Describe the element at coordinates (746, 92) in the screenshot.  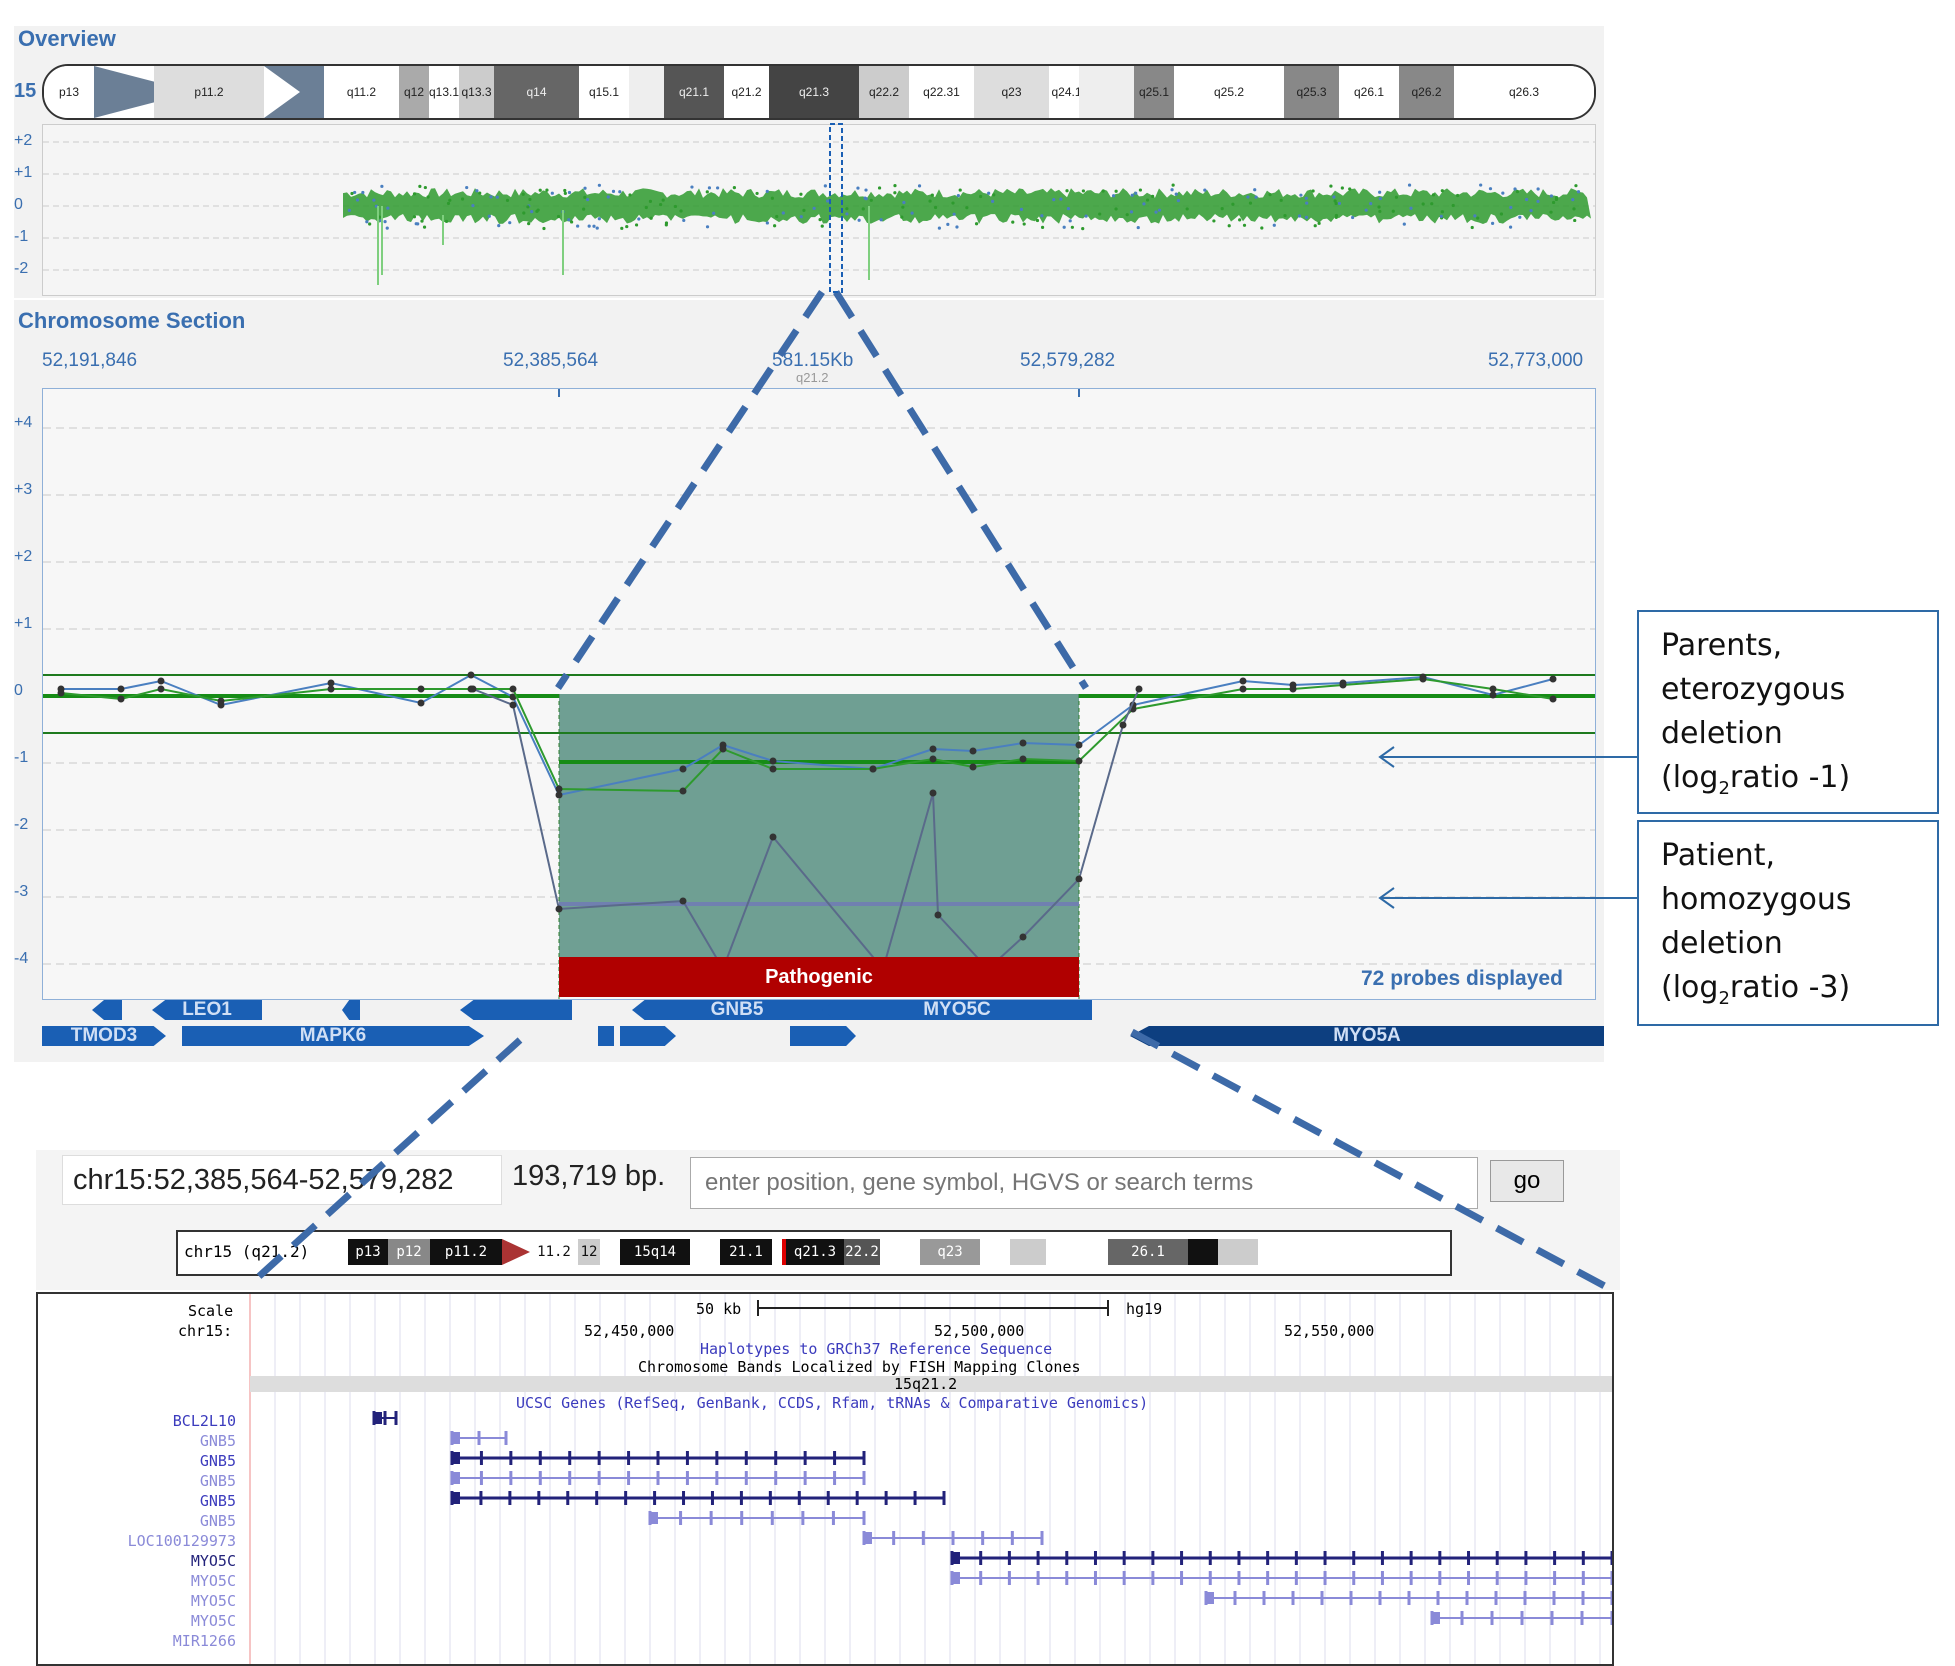
I see `ideogram-band: q21.2` at that location.